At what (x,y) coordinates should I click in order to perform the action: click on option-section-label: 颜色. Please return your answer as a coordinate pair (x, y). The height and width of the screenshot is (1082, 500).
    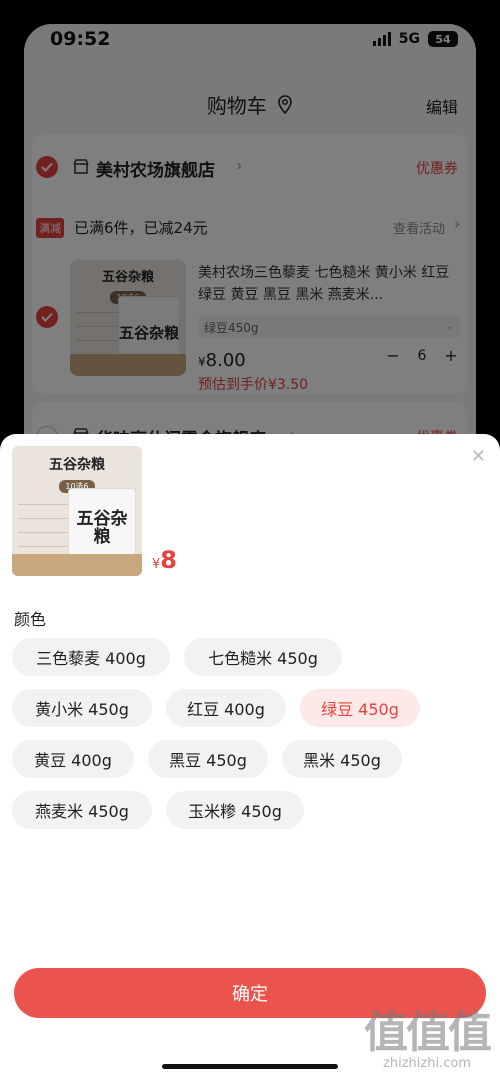
    Looking at the image, I should click on (30, 619).